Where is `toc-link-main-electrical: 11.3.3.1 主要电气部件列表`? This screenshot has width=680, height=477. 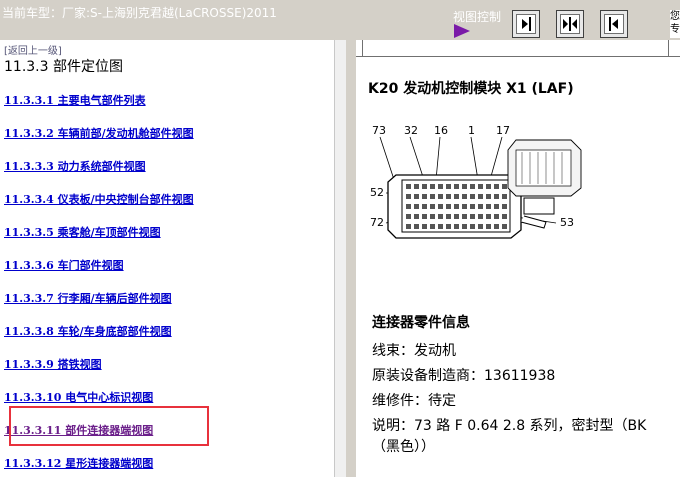
toc-link-main-electrical: 11.3.3.1 主要电气部件列表 is located at coordinates (75, 100).